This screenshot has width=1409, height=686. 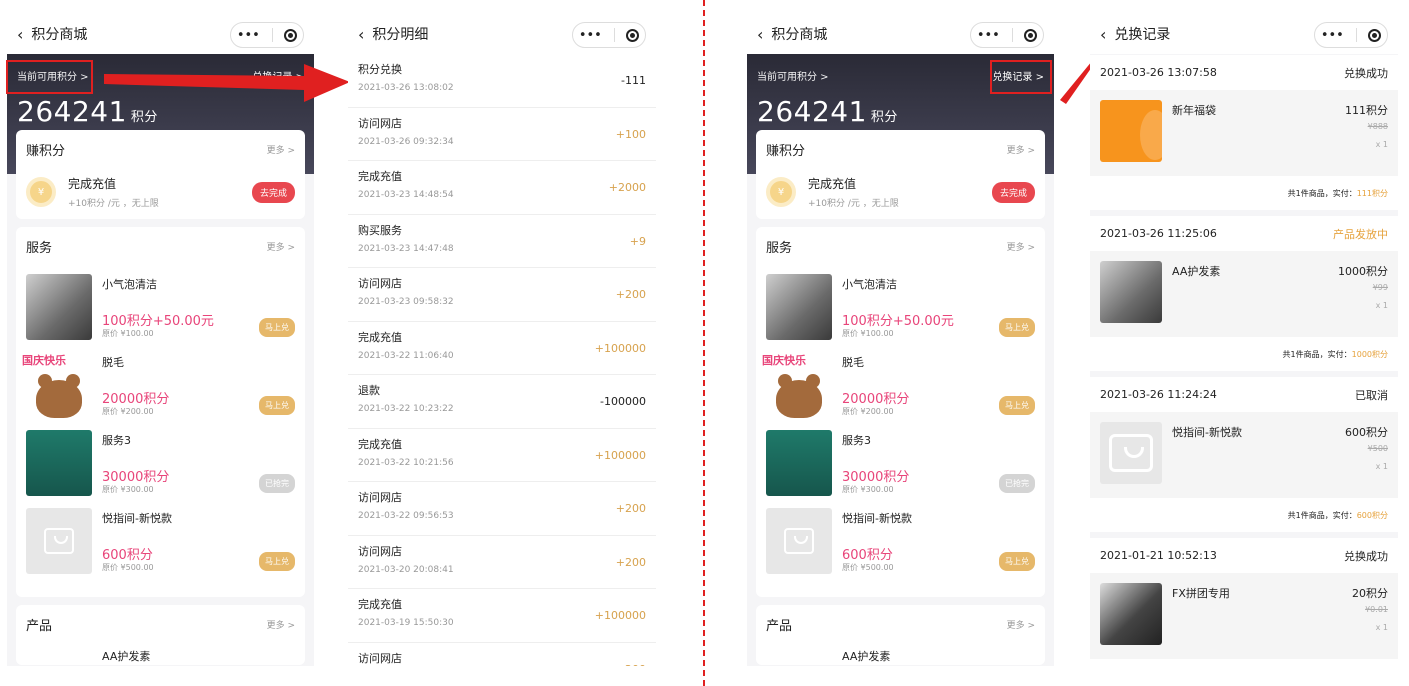 I want to click on highlight-box, so click(x=49, y=77).